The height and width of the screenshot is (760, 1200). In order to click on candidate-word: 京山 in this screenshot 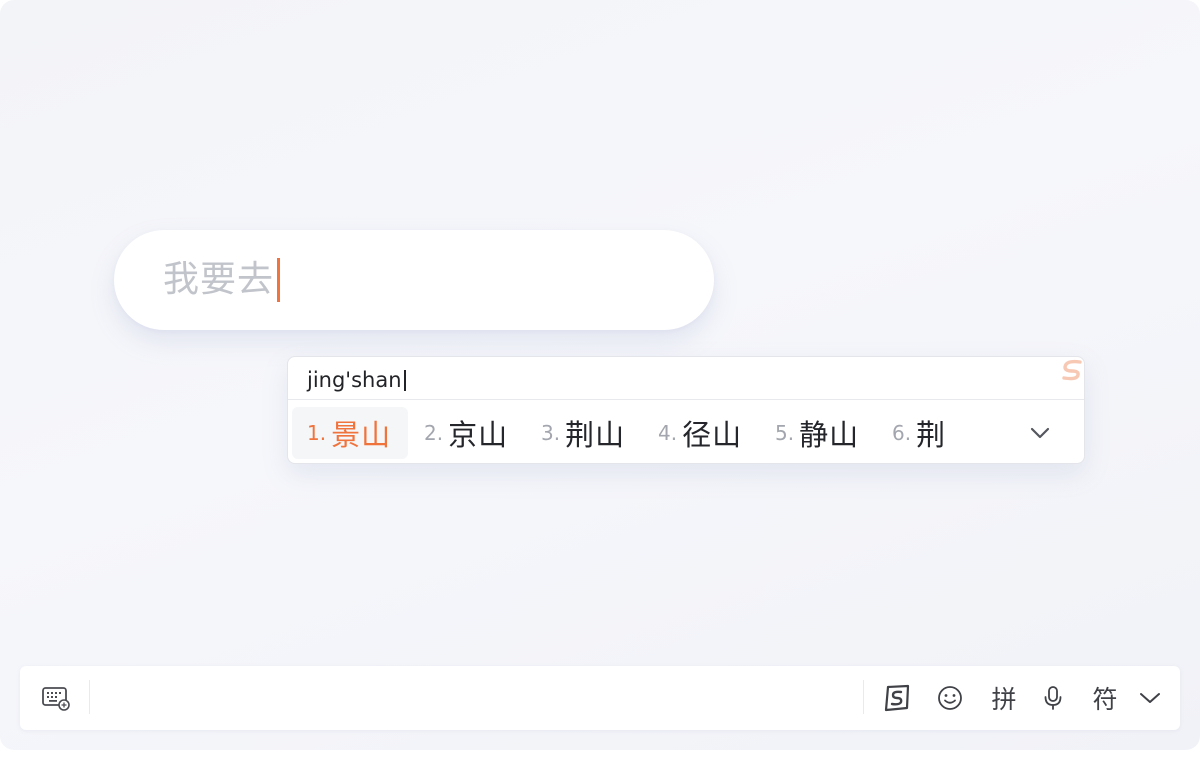, I will do `click(478, 435)`.